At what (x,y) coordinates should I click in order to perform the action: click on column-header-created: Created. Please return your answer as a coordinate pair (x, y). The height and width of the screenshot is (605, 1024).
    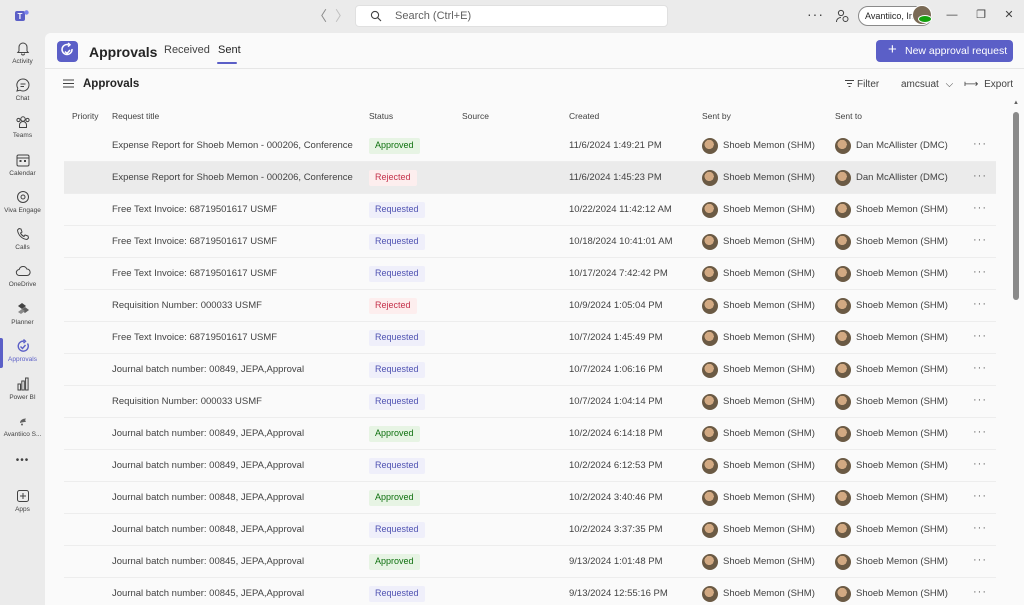
    Looking at the image, I should click on (584, 116).